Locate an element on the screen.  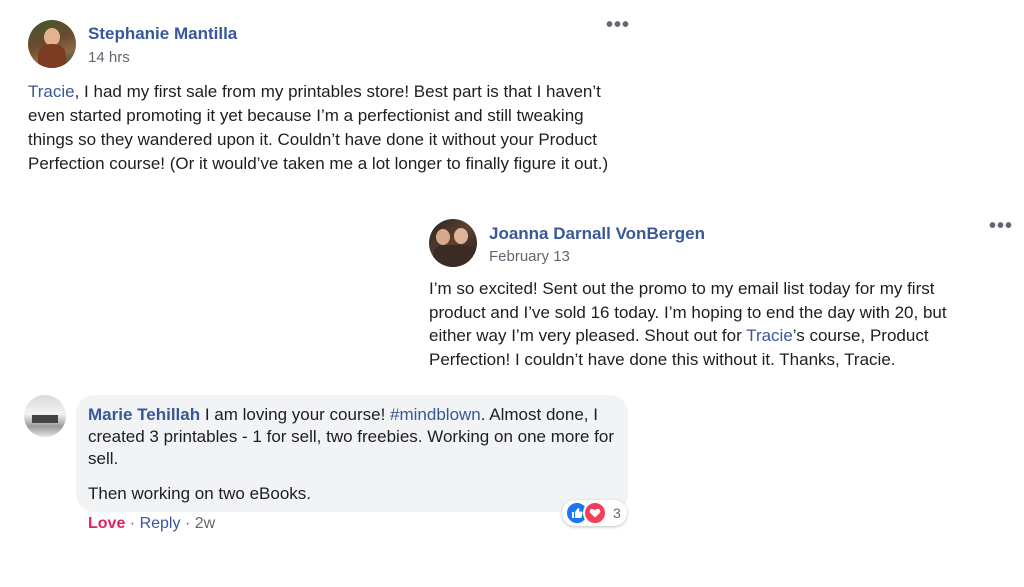
comment-author-name: Marie Tehillah is located at coordinates (144, 414).